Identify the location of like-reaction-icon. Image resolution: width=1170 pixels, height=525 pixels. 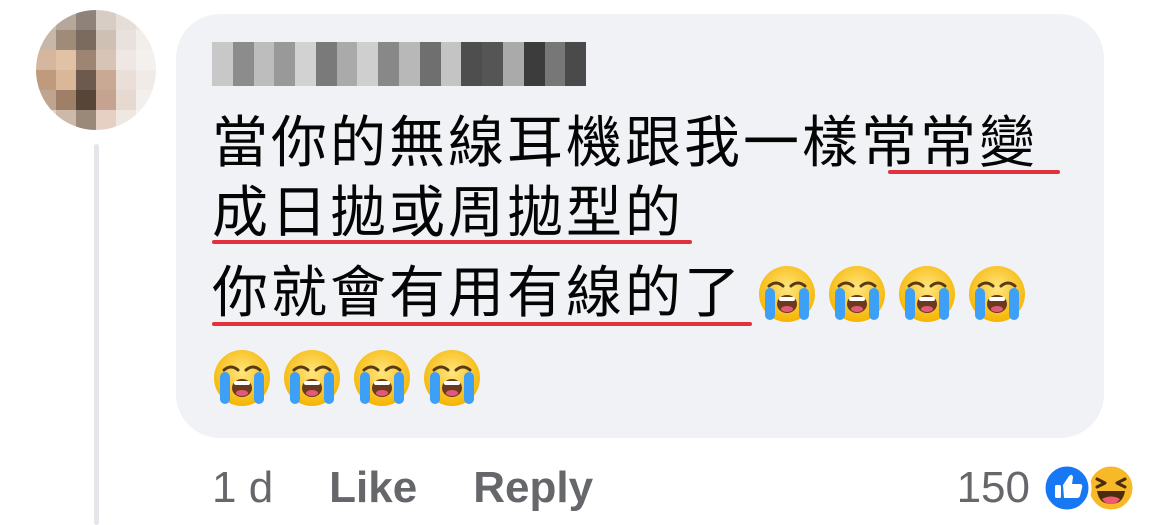
(1067, 488).